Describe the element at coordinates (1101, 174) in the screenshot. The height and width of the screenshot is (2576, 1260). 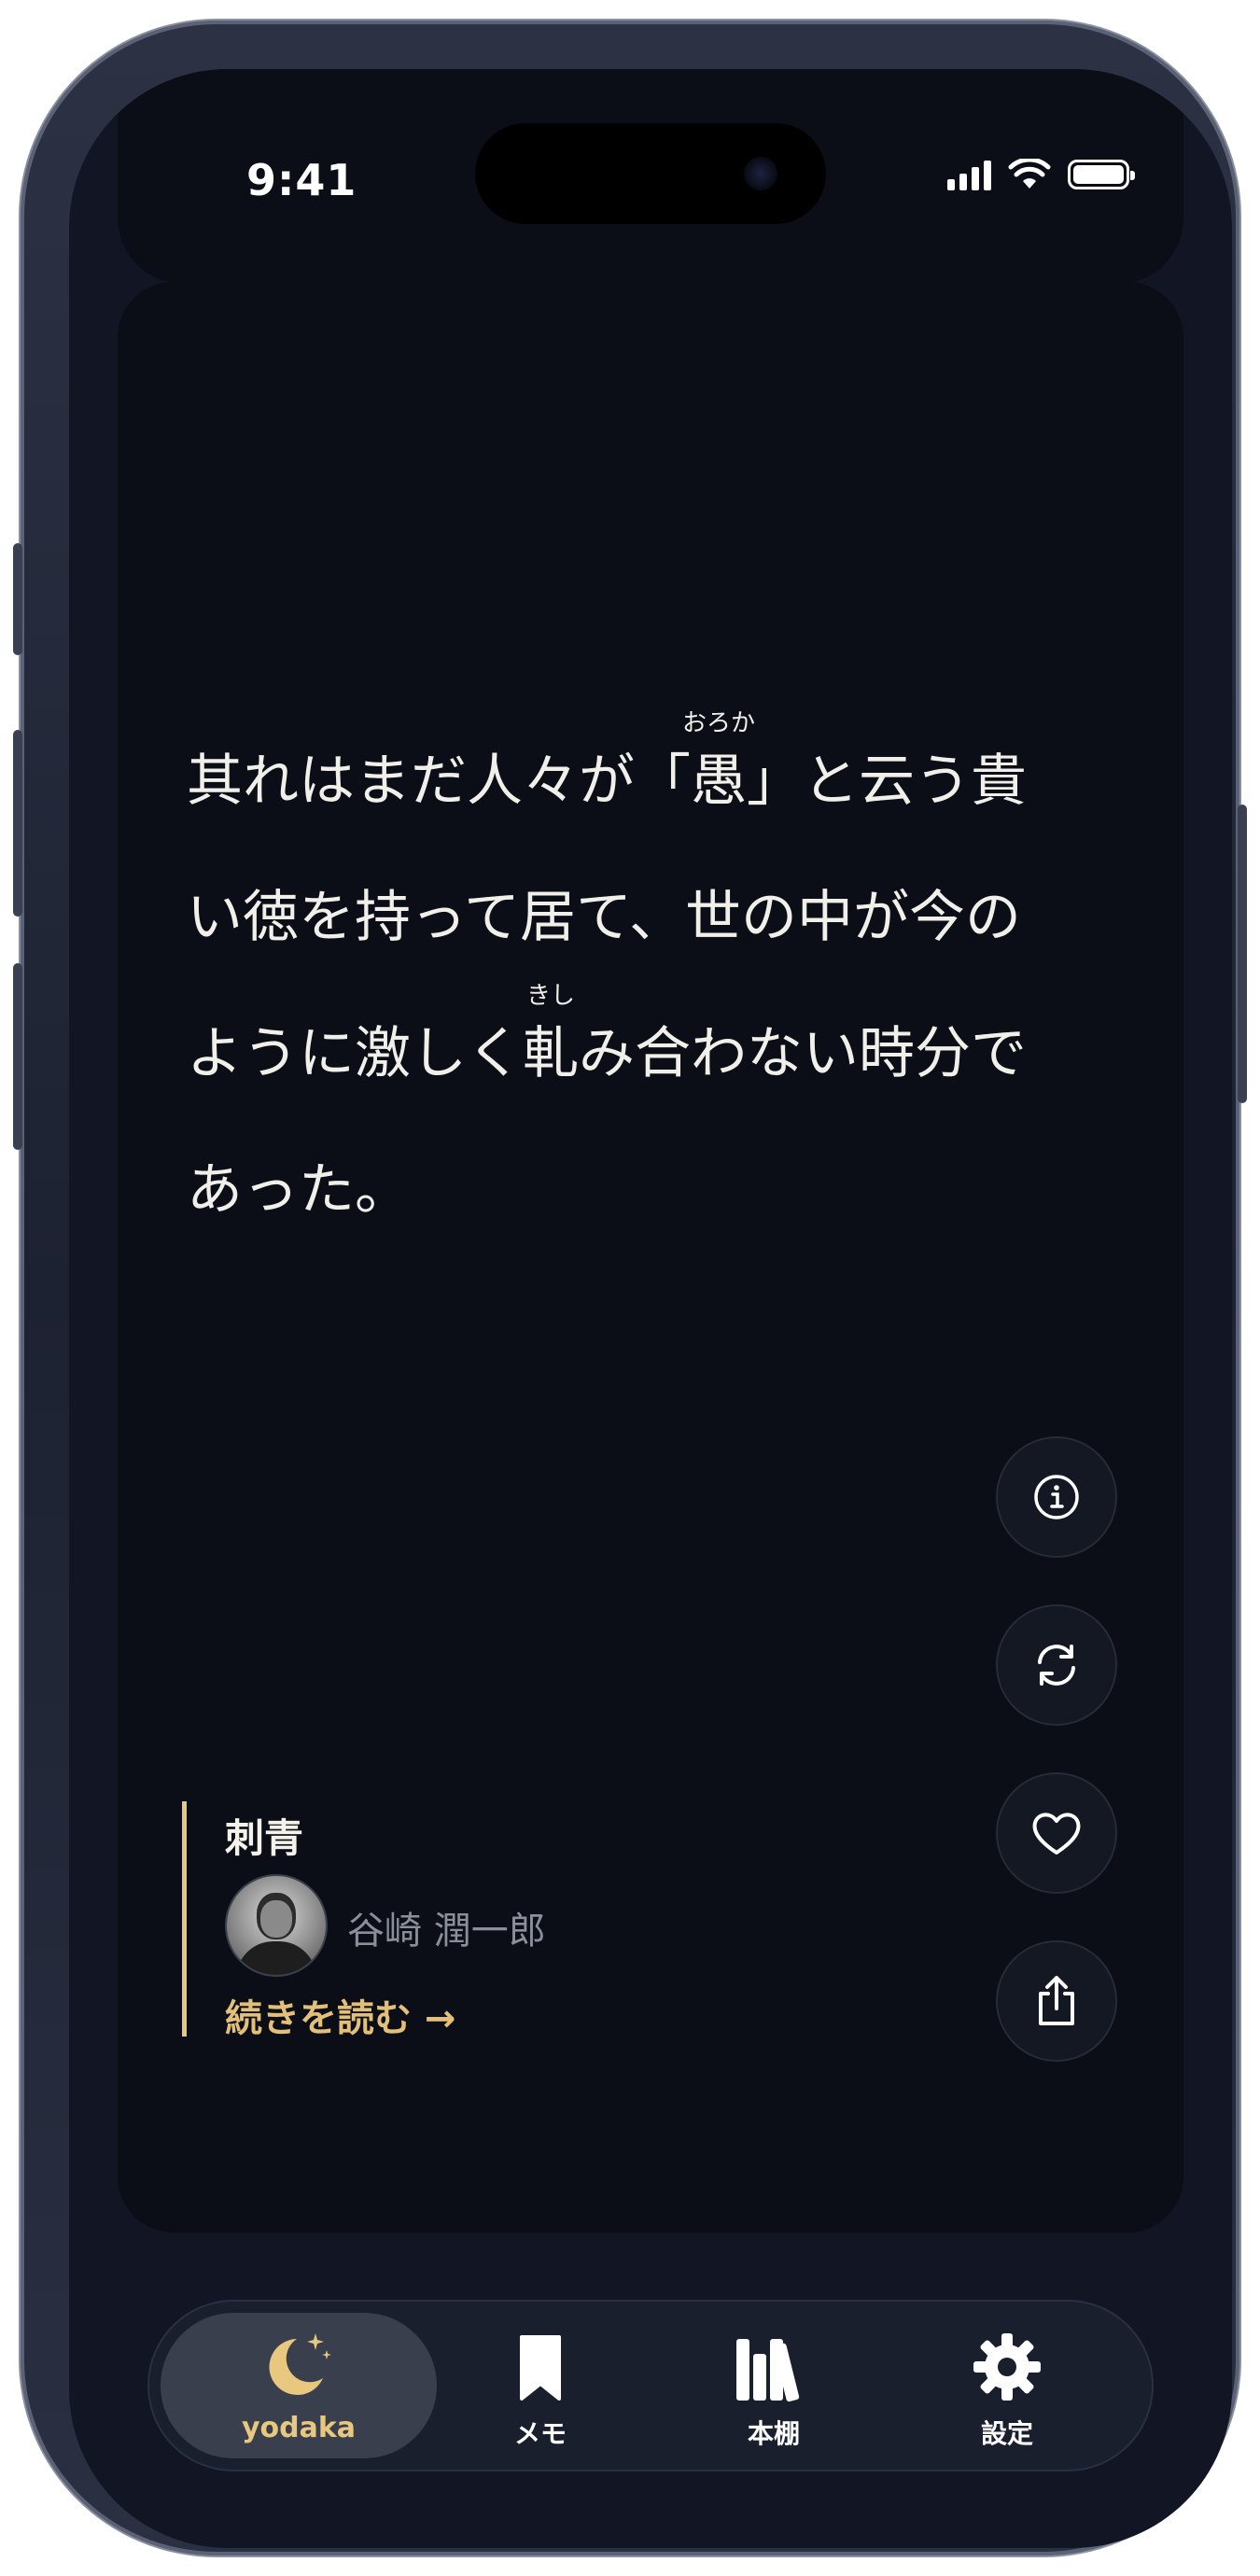
I see `battery-icon` at that location.